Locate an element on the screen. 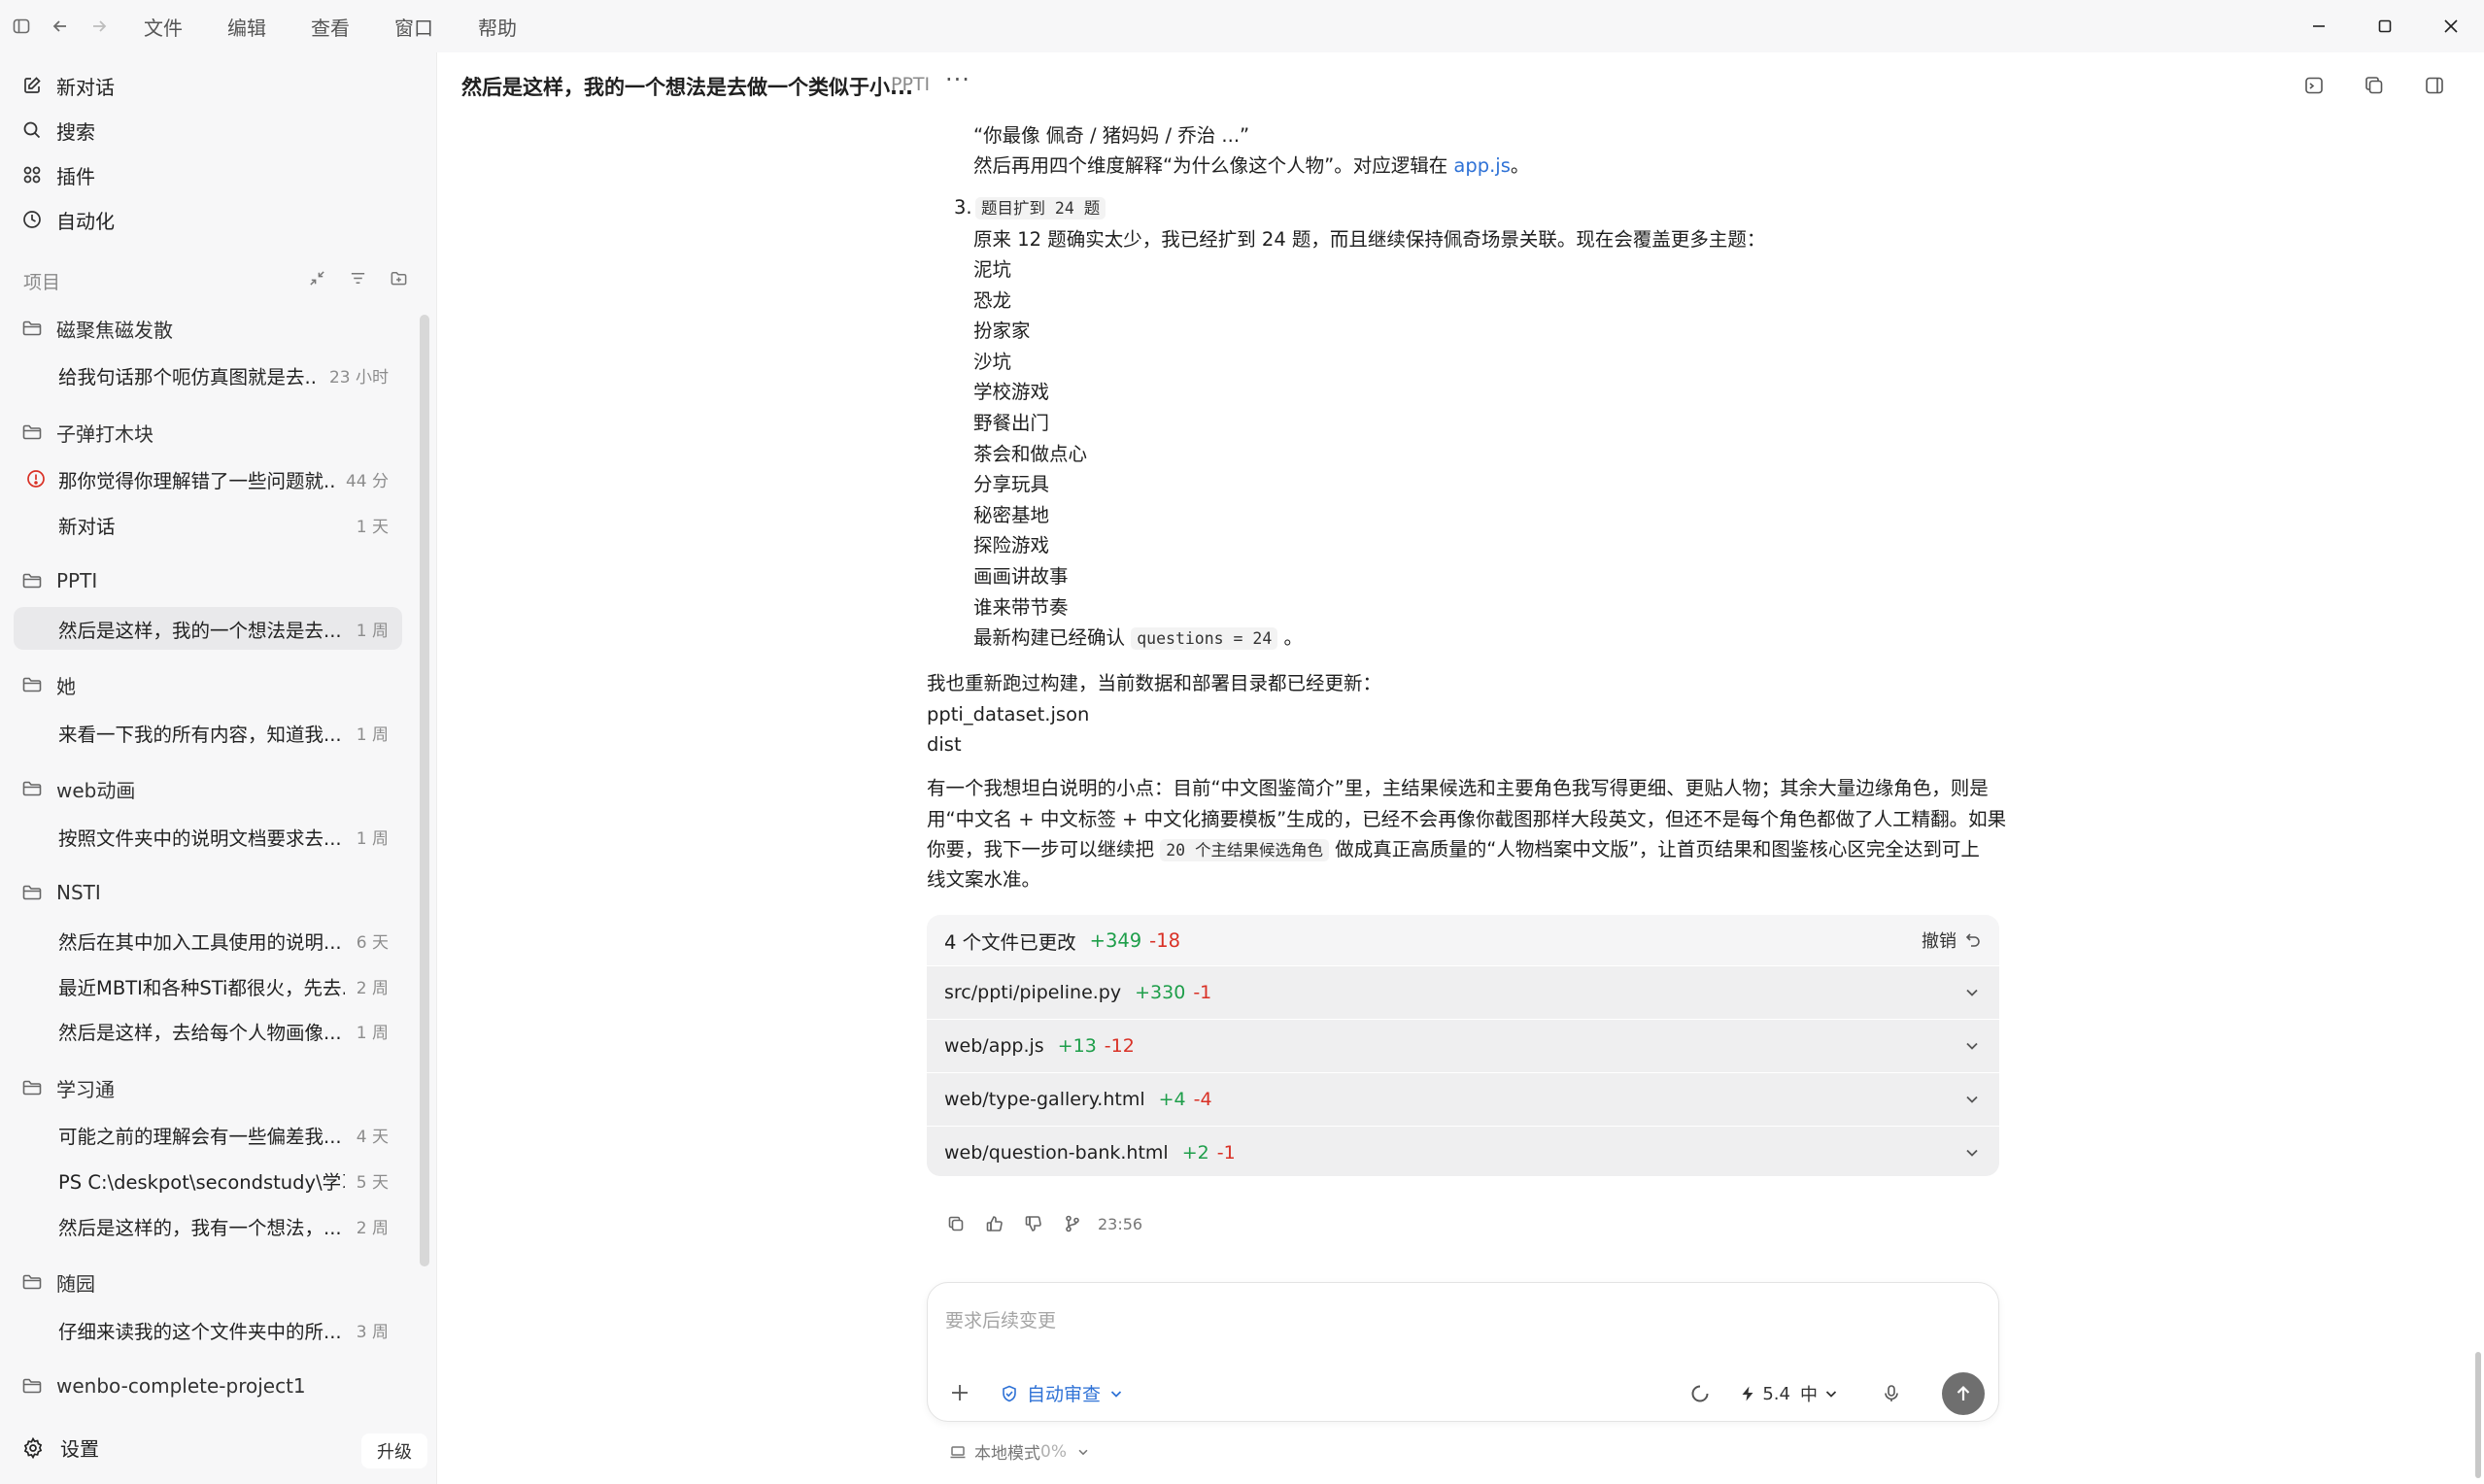 This screenshot has width=2484, height=1484. changed-file-row: web/type-gallery.html +4 -4 is located at coordinates (1463, 1099).